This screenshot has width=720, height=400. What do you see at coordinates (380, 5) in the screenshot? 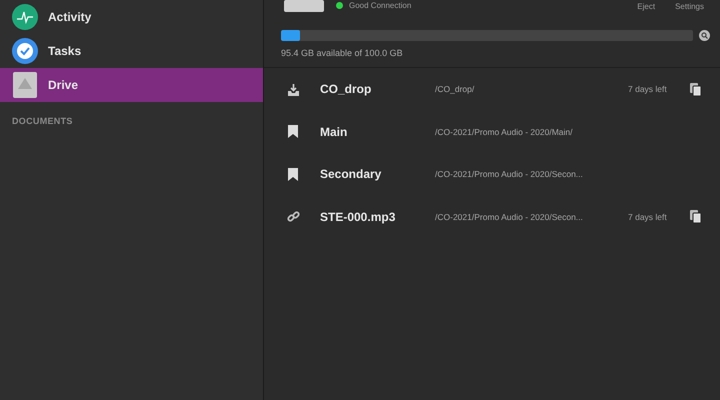
I see `connection-status: Good Connection` at bounding box center [380, 5].